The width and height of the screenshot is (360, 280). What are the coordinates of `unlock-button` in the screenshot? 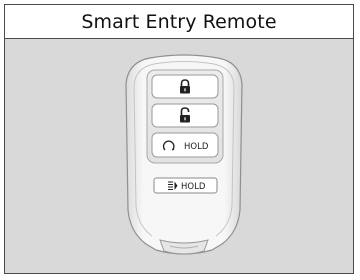 It's located at (185, 115).